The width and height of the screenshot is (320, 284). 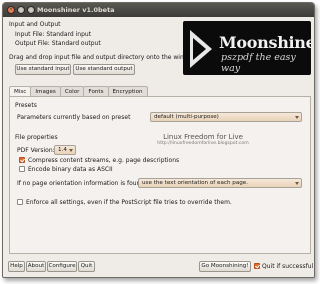 I want to click on presets-heading: Presets, so click(x=26, y=105).